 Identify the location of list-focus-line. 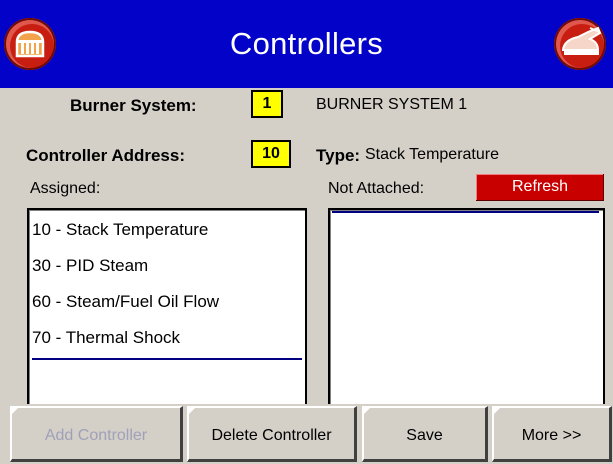
(465, 212).